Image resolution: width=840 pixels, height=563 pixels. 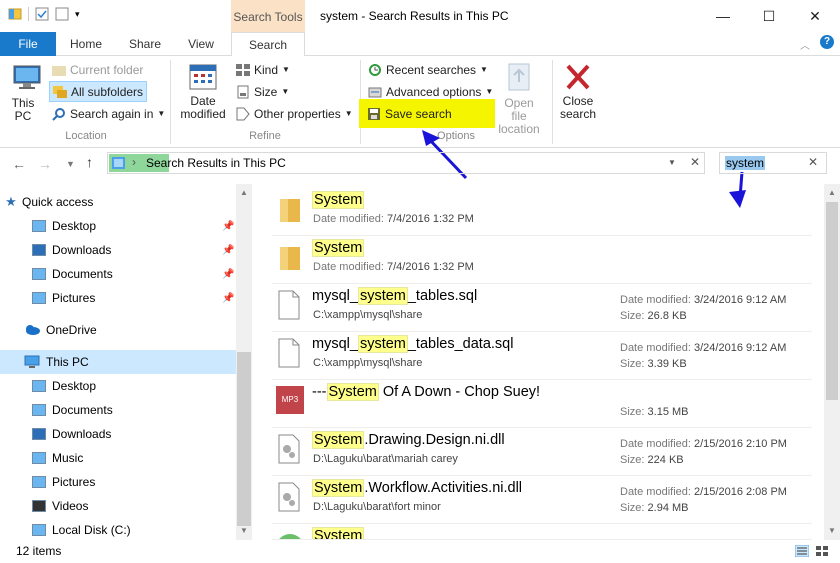 I want to click on size-button: Size ▼, so click(x=262, y=92).